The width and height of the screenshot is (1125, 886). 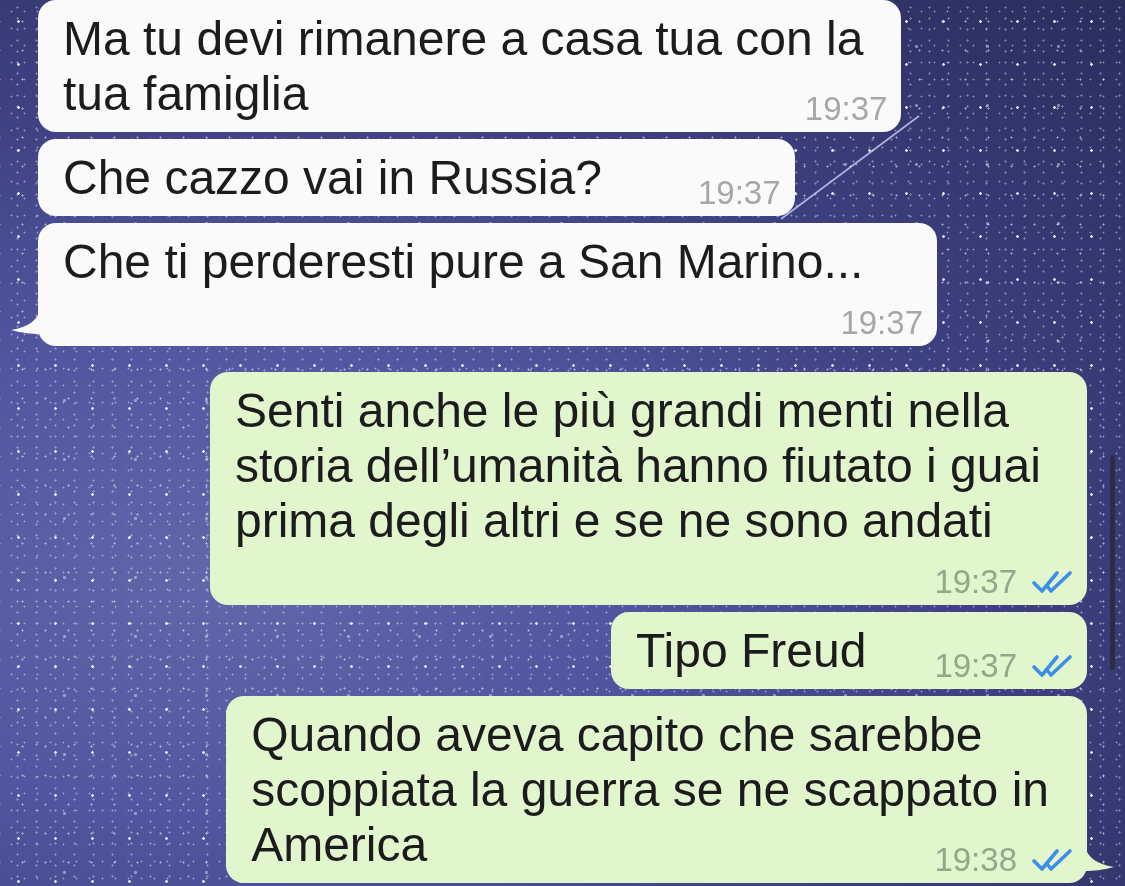 What do you see at coordinates (622, 410) in the screenshot?
I see `message-text: Senti anche le più grandi menti nella` at bounding box center [622, 410].